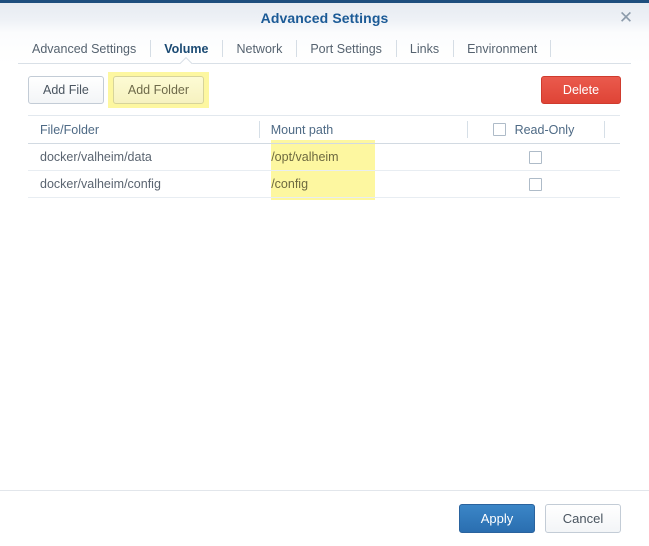 This screenshot has width=649, height=546. Describe the element at coordinates (363, 157) in the screenshot. I see `cell-mount-path: /opt/valheim` at that location.